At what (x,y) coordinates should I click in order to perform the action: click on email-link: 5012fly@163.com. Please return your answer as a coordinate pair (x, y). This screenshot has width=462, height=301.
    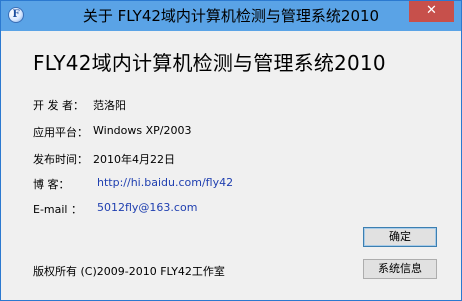
    Looking at the image, I should click on (147, 207).